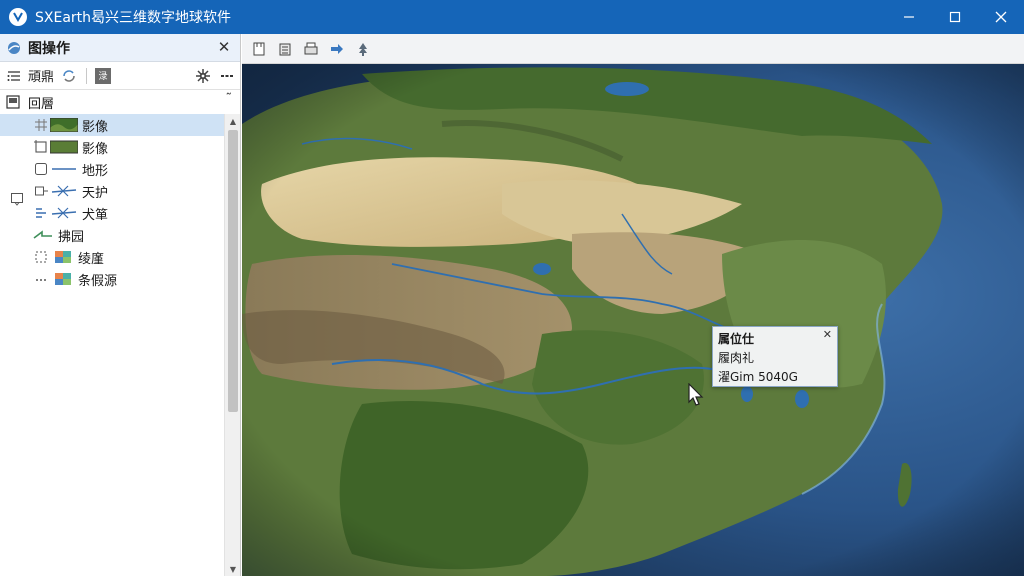 The image size is (1024, 576). What do you see at coordinates (758, 377) in the screenshot?
I see `popup-line-2: 濯Gim 5040G` at bounding box center [758, 377].